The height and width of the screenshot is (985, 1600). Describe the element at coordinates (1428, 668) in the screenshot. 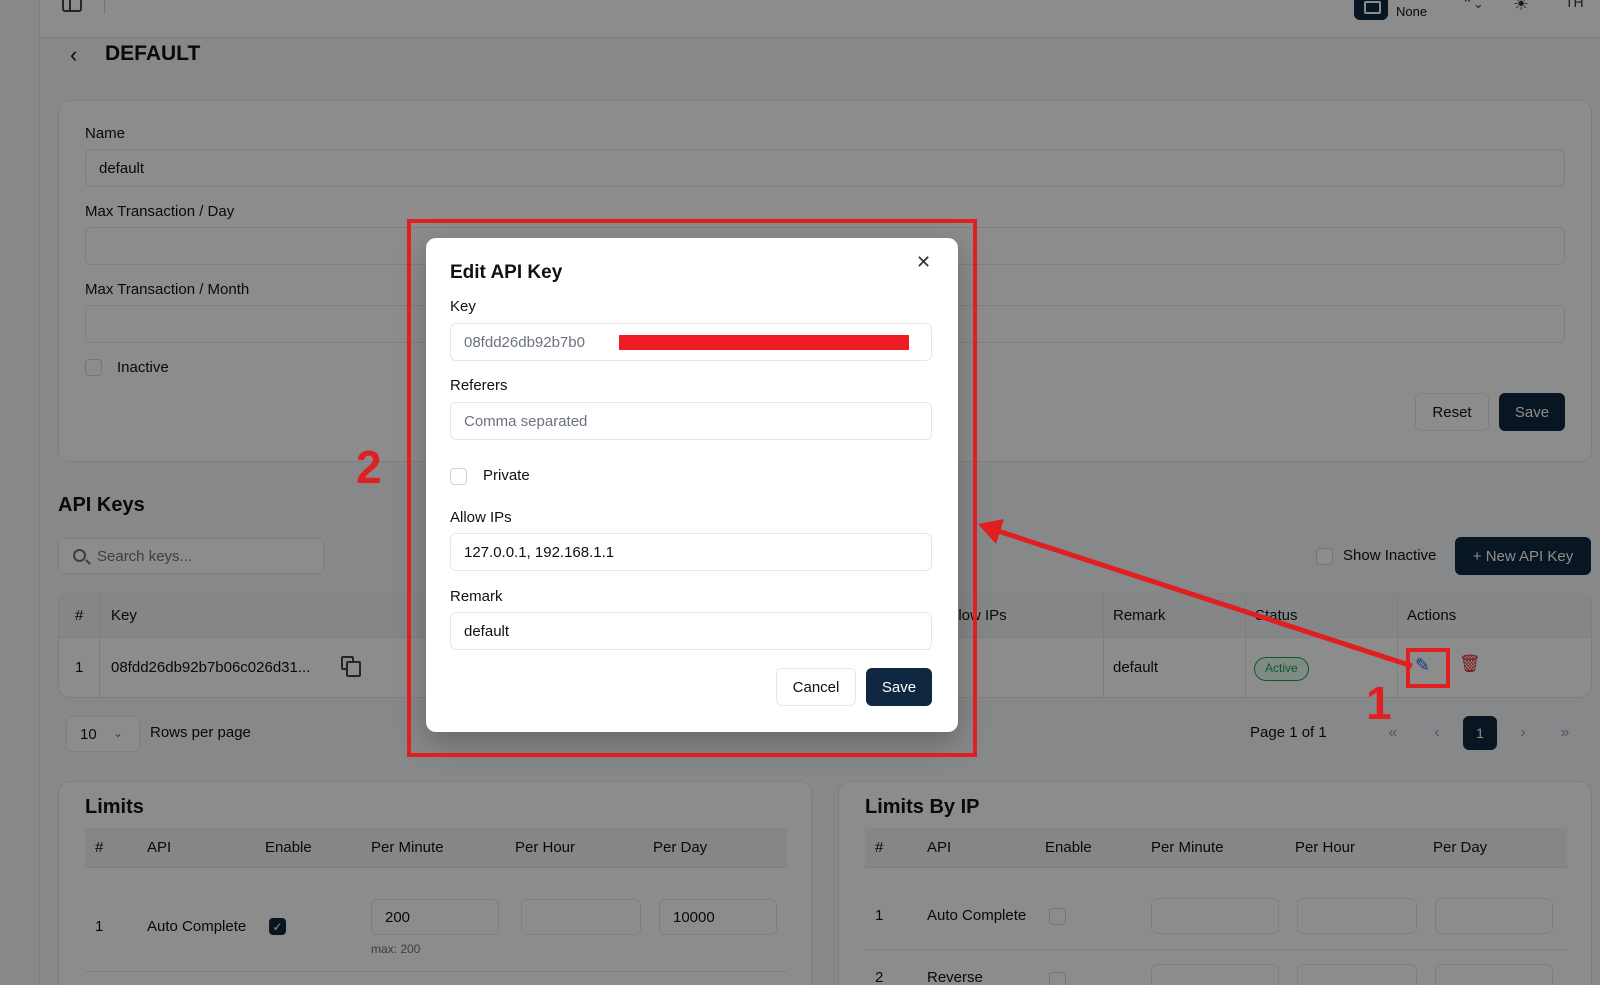

I see `annotation-box-edit` at that location.